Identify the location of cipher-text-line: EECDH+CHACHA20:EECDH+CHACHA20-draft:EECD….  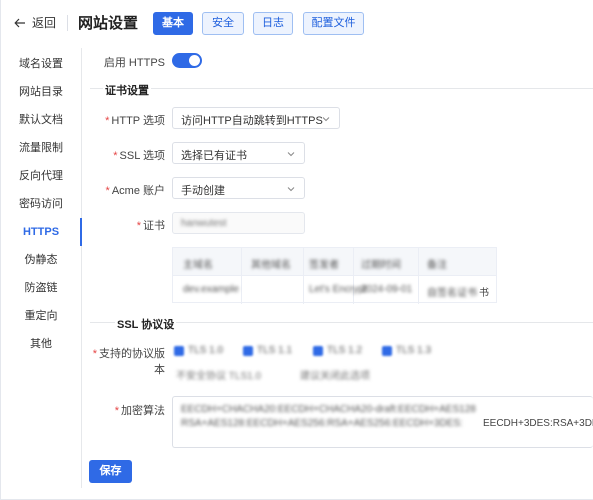
(328, 409).